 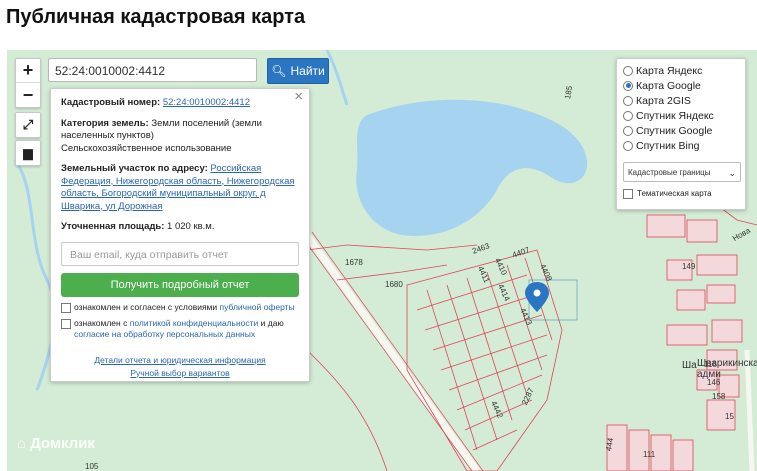 What do you see at coordinates (337, 78) in the screenshot?
I see `stream-top` at bounding box center [337, 78].